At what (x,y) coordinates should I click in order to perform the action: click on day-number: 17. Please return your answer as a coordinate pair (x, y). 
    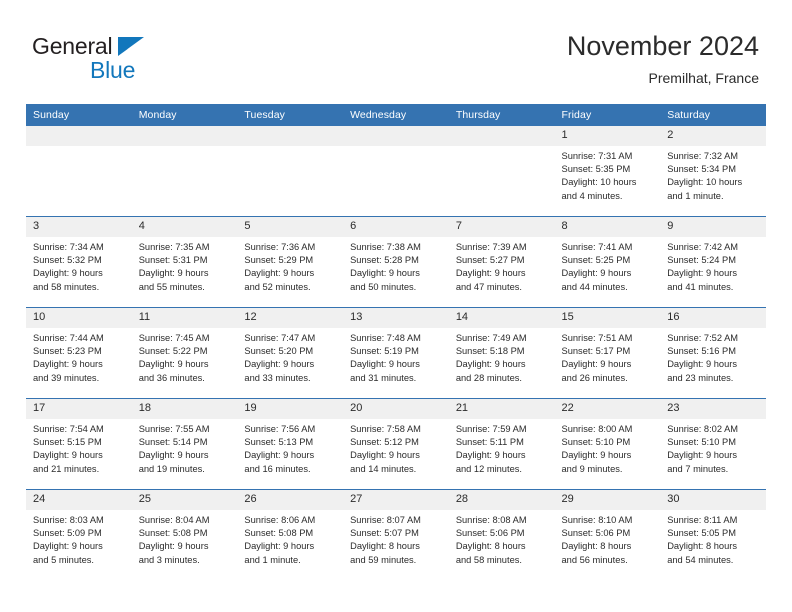
    Looking at the image, I should click on (79, 409).